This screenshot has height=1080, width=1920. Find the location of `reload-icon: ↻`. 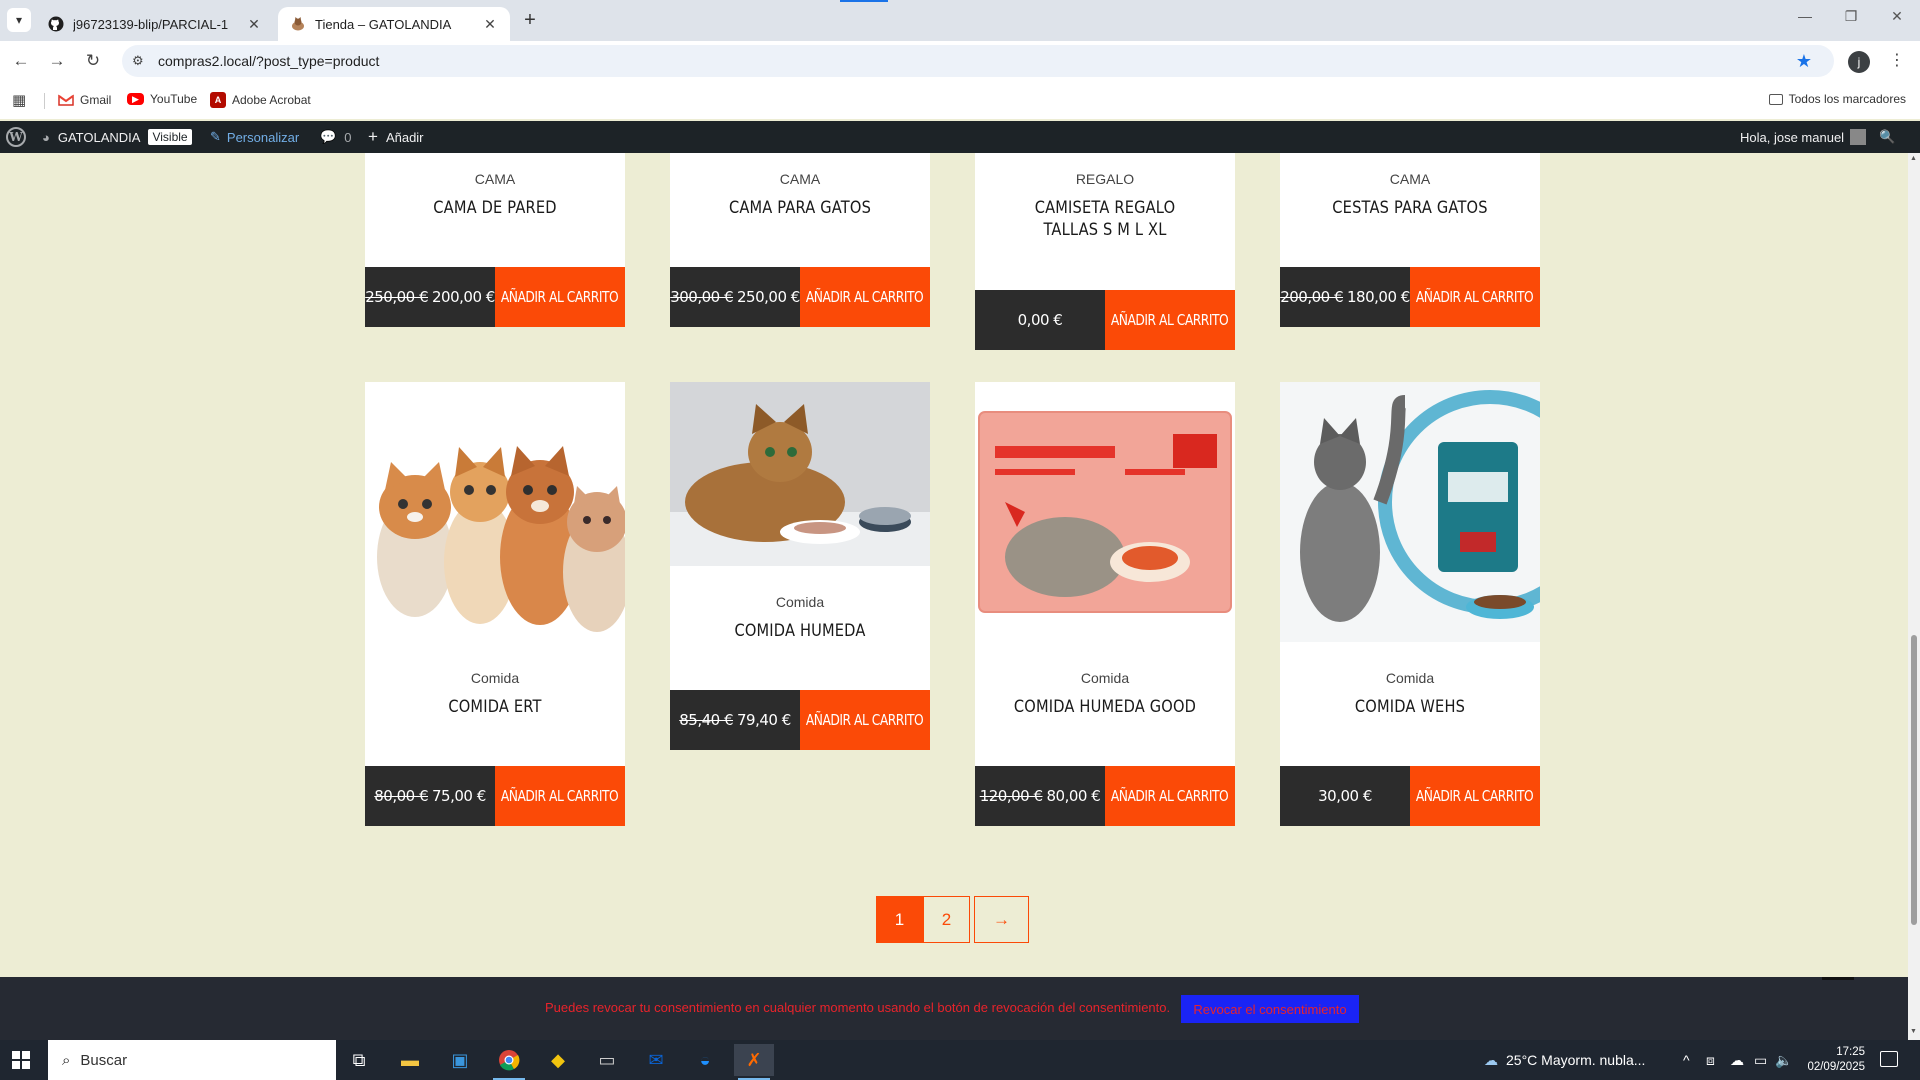

reload-icon: ↻ is located at coordinates (93, 61).